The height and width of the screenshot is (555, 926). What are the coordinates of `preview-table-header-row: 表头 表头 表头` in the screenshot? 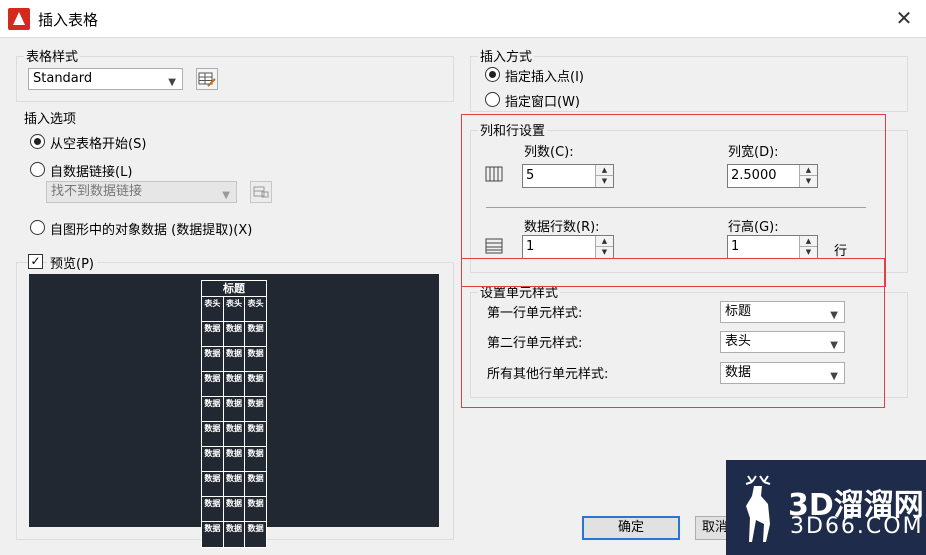 It's located at (234, 309).